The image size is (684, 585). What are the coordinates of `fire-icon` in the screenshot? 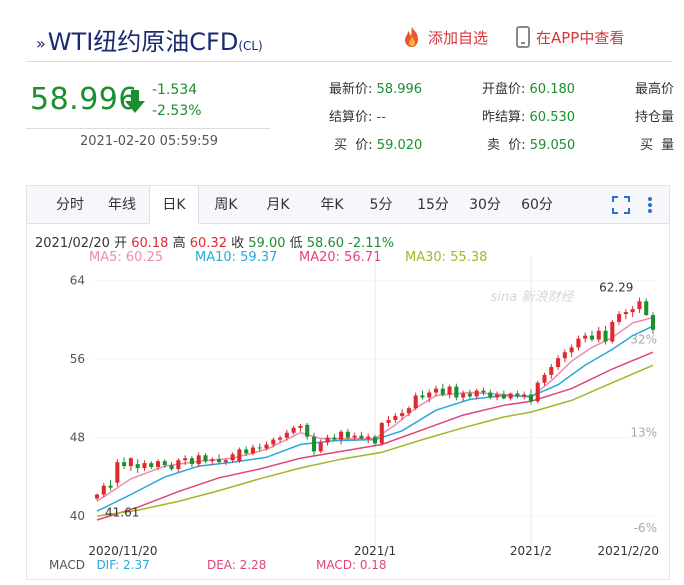 It's located at (411, 37).